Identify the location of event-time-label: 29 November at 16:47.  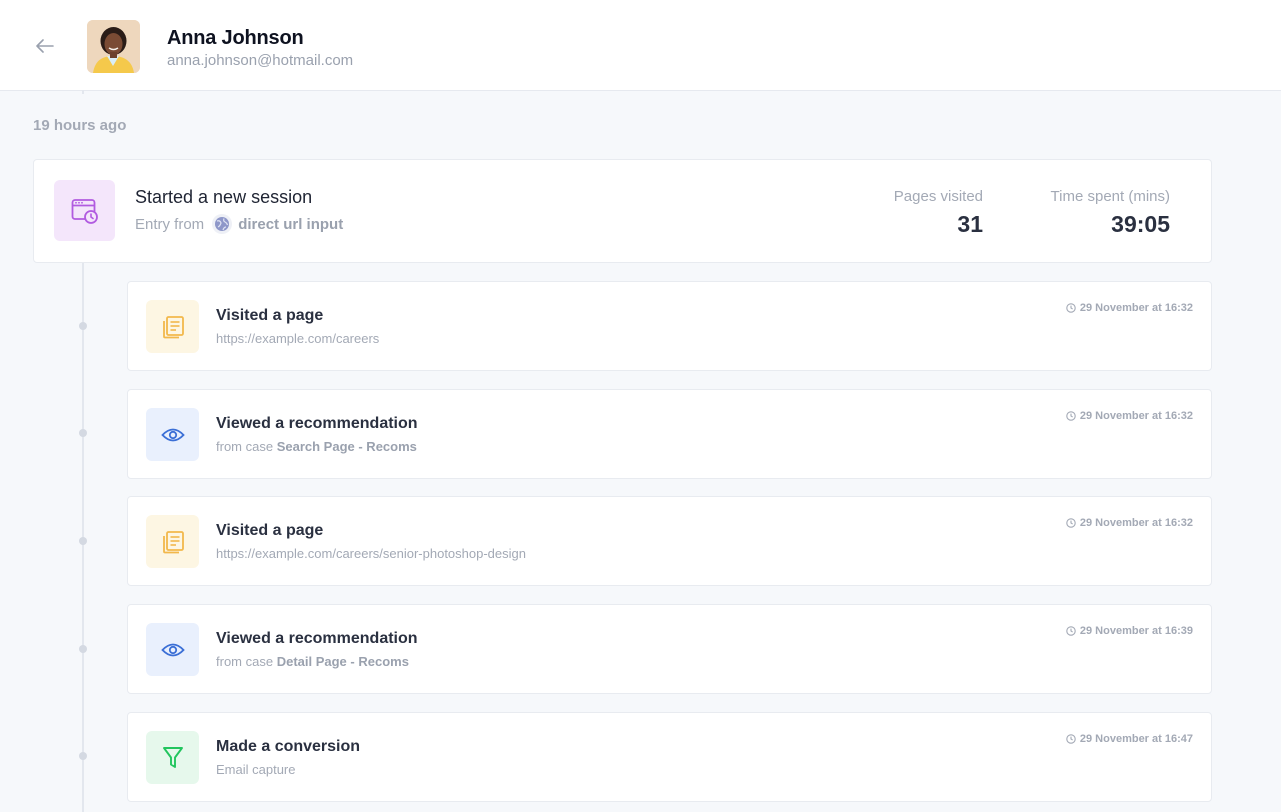
(1136, 739).